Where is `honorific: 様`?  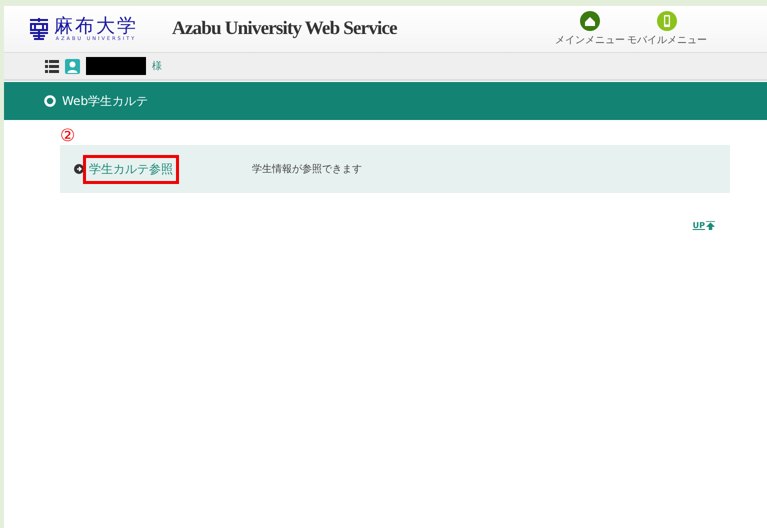
honorific: 様 is located at coordinates (157, 66).